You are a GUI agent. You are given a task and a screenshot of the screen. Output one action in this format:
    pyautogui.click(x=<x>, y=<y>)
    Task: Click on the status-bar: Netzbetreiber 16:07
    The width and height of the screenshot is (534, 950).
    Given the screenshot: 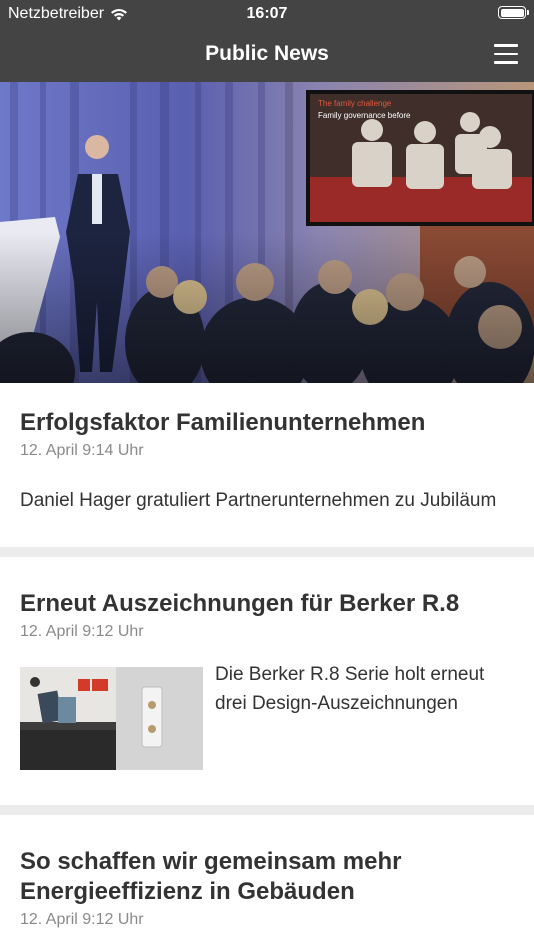 What is the action you would take?
    pyautogui.click(x=267, y=14)
    